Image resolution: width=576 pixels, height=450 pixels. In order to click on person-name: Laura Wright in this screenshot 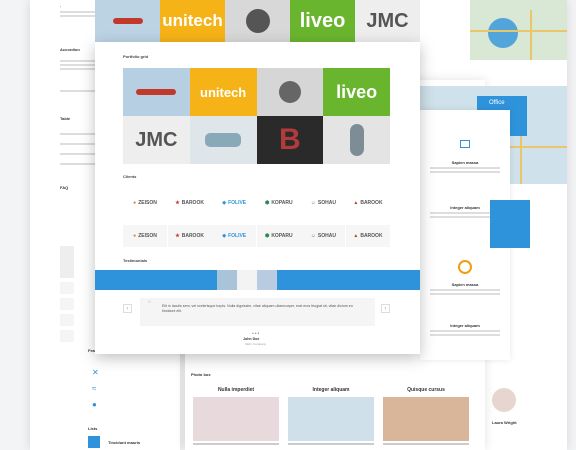, I will do `click(504, 422)`.